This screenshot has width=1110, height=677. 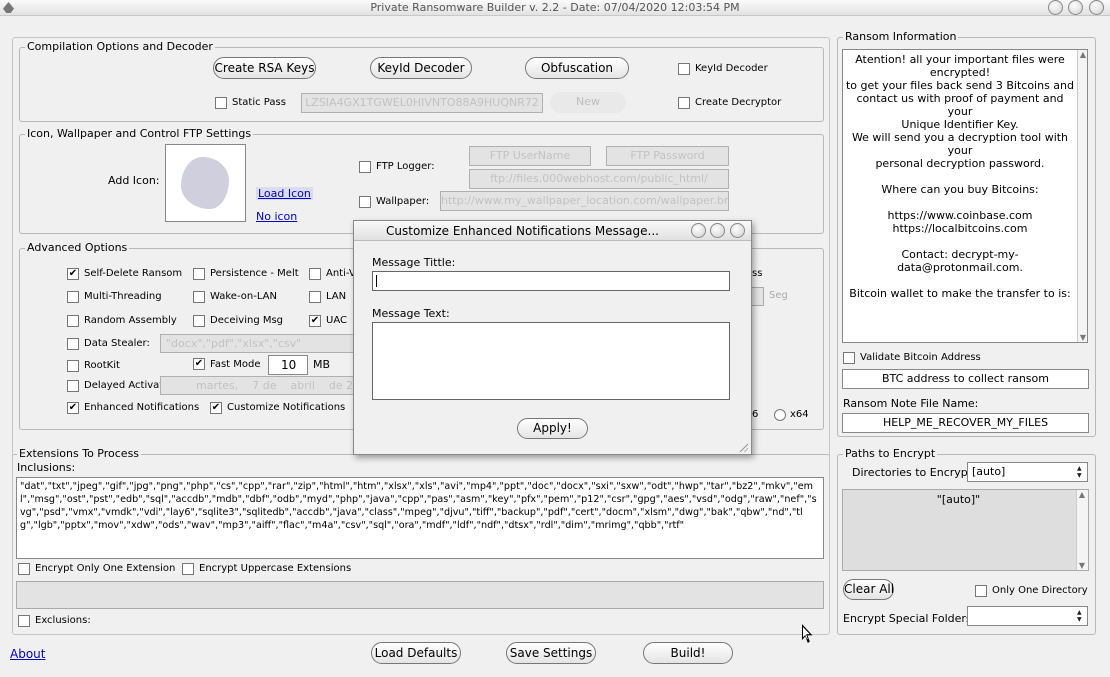 I want to click on message-title-label: Message Tittle:, so click(x=414, y=262).